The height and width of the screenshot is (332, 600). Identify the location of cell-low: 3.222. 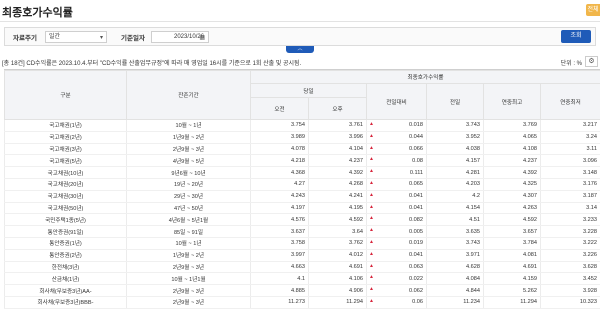
(570, 243).